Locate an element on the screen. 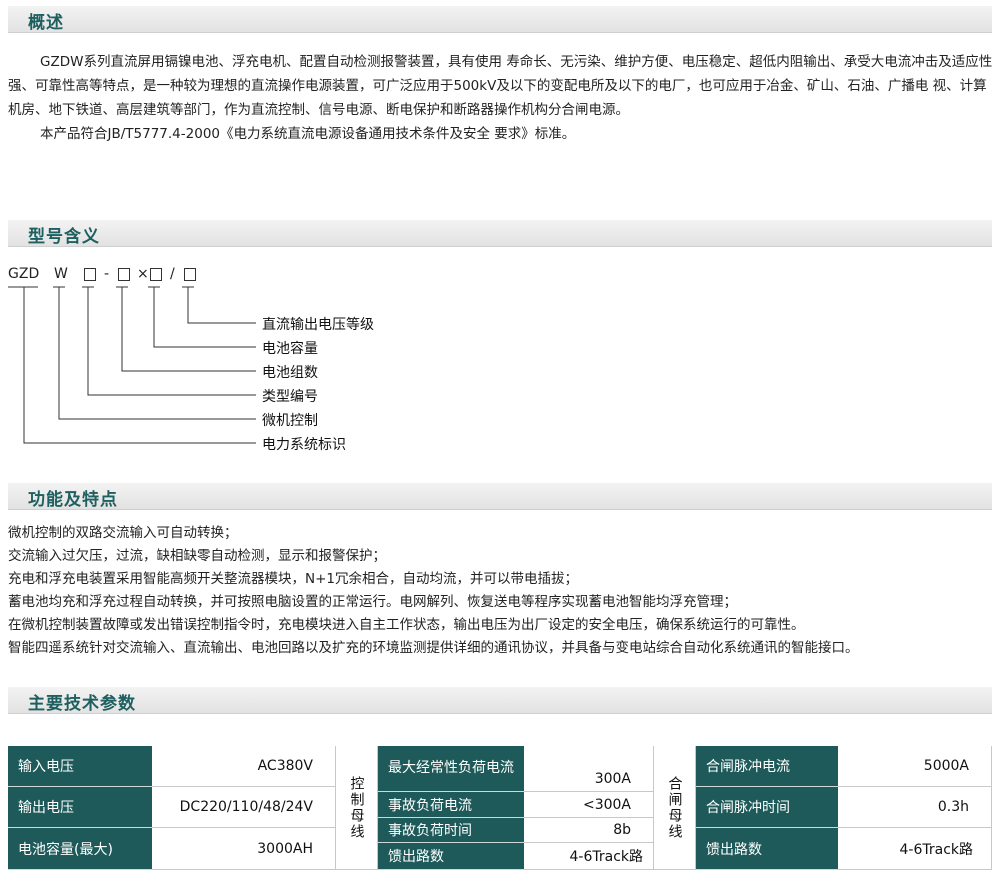 The image size is (1000, 884). spec-label: 事故负荷时间 is located at coordinates (451, 830).